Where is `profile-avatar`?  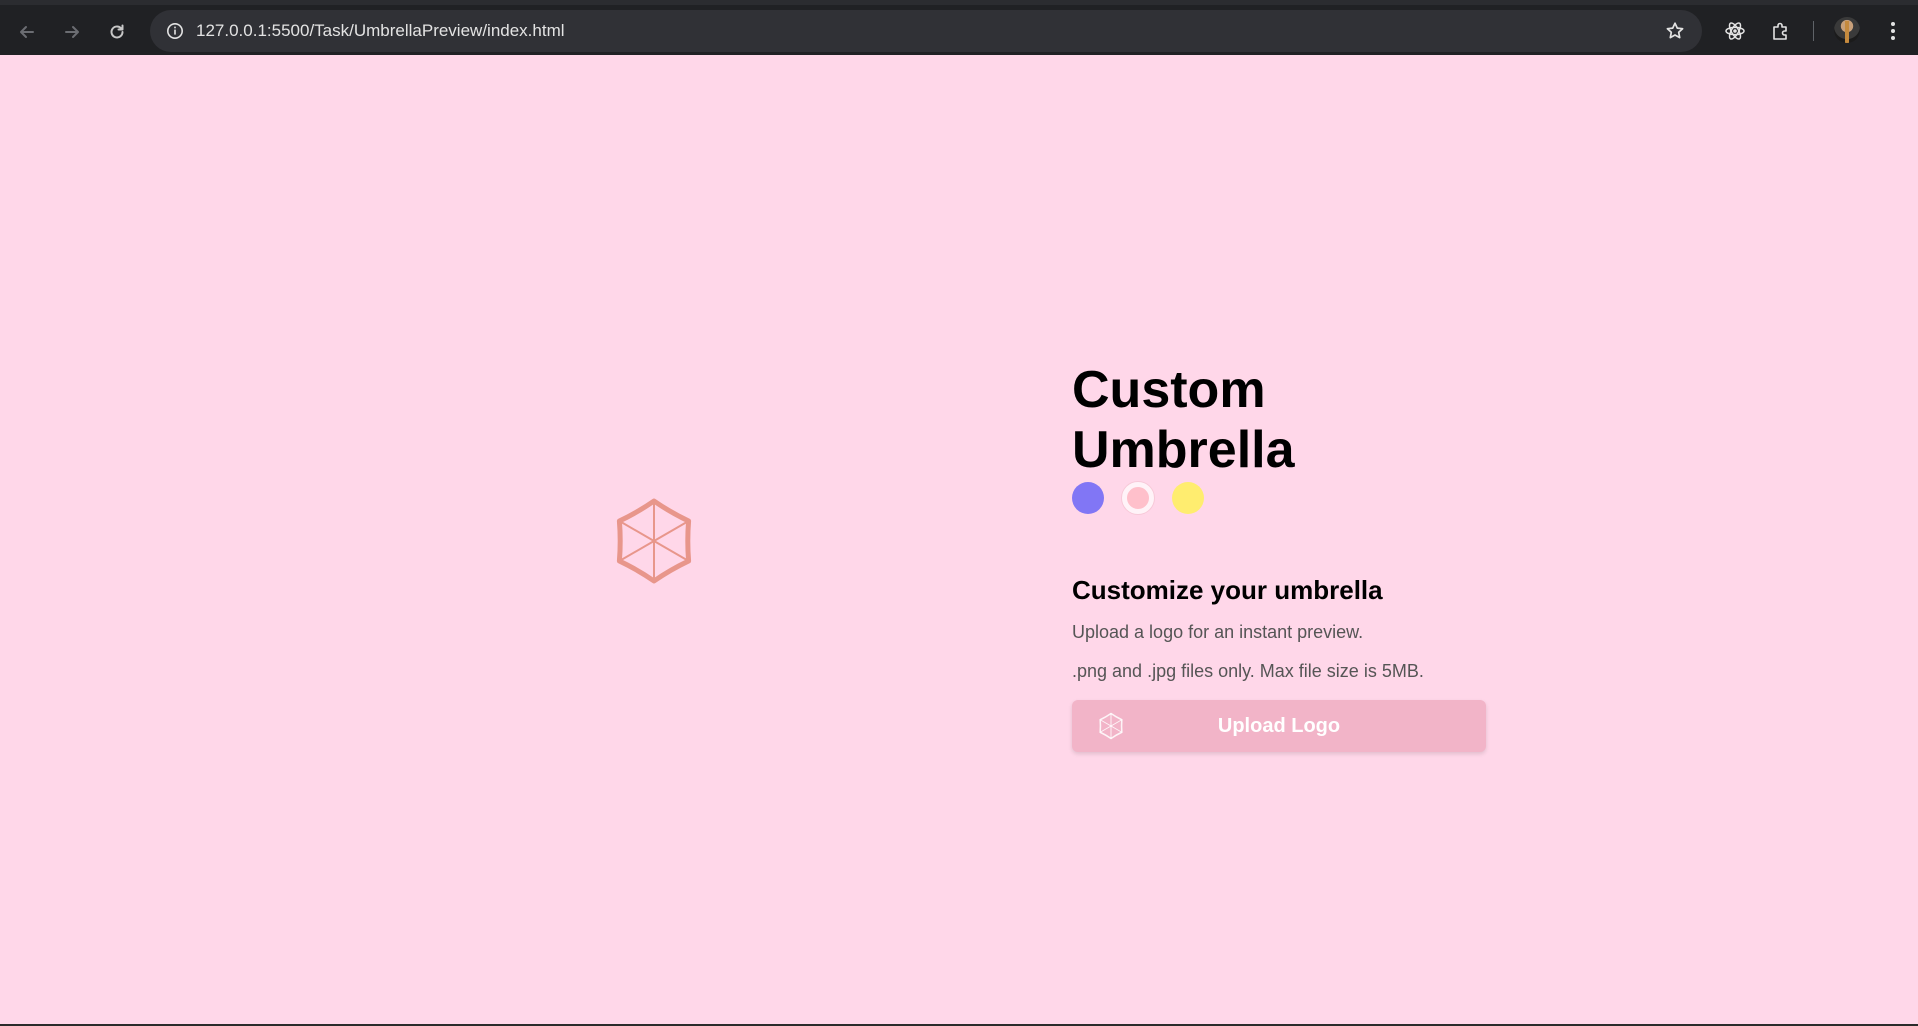
profile-avatar is located at coordinates (1847, 30).